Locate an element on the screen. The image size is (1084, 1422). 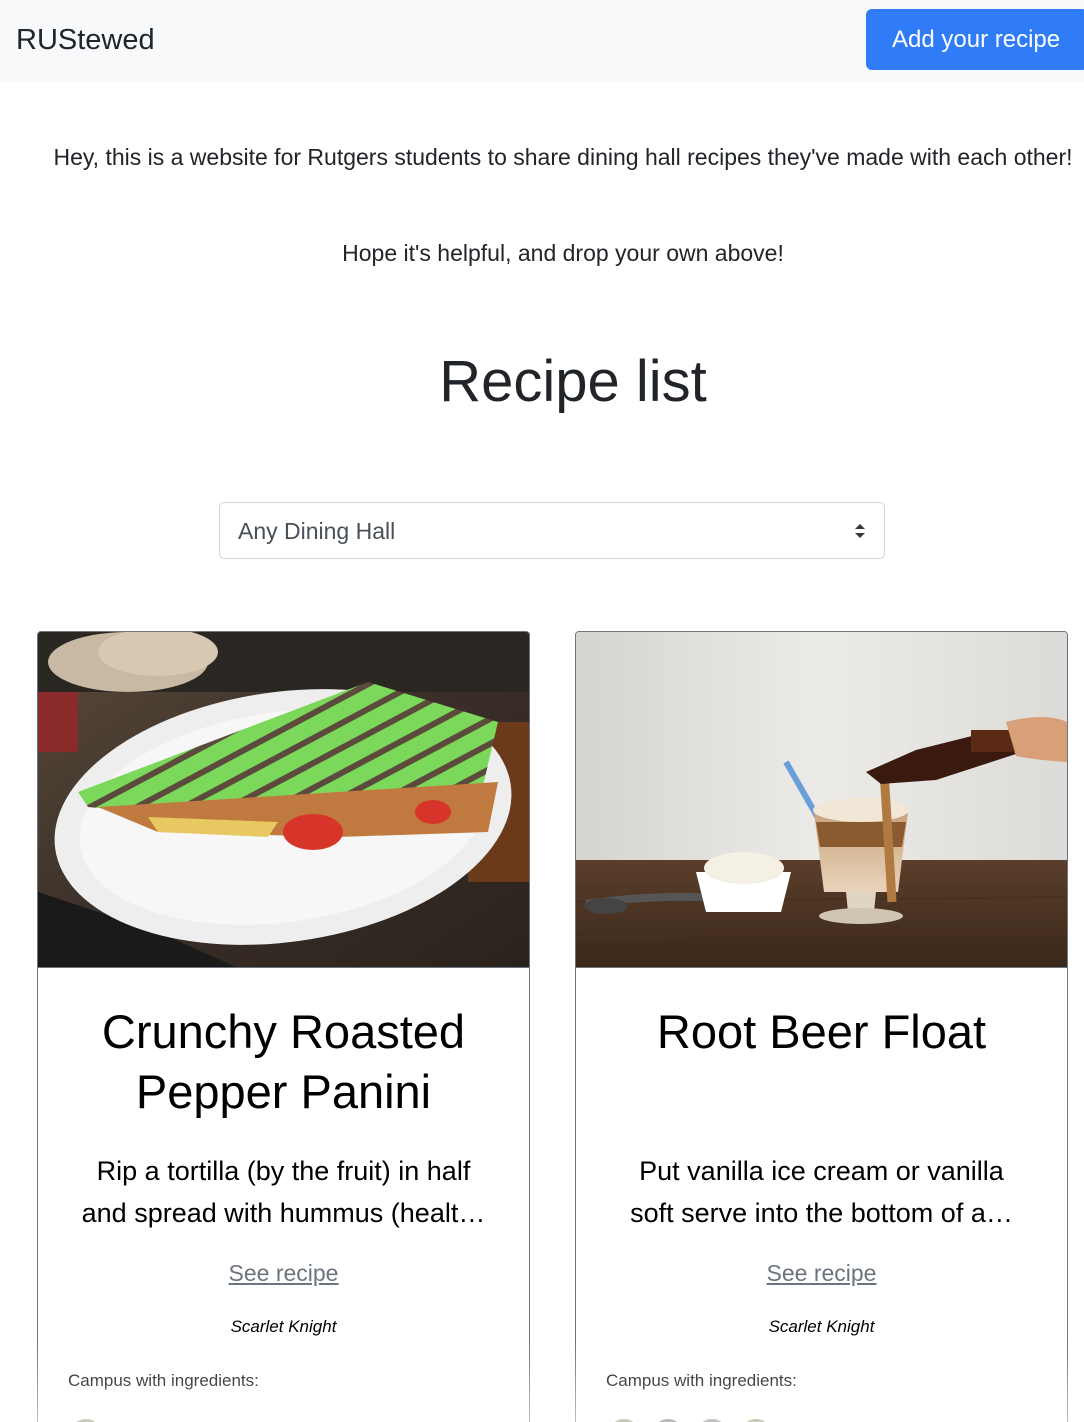
panini-photo is located at coordinates (283, 800).